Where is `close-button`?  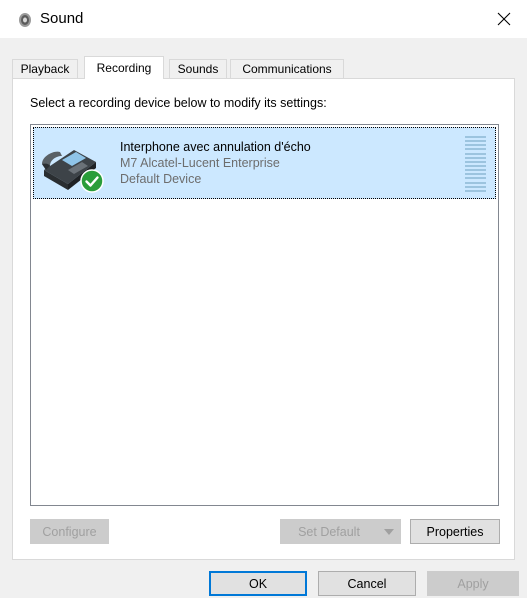
close-button is located at coordinates (504, 19).